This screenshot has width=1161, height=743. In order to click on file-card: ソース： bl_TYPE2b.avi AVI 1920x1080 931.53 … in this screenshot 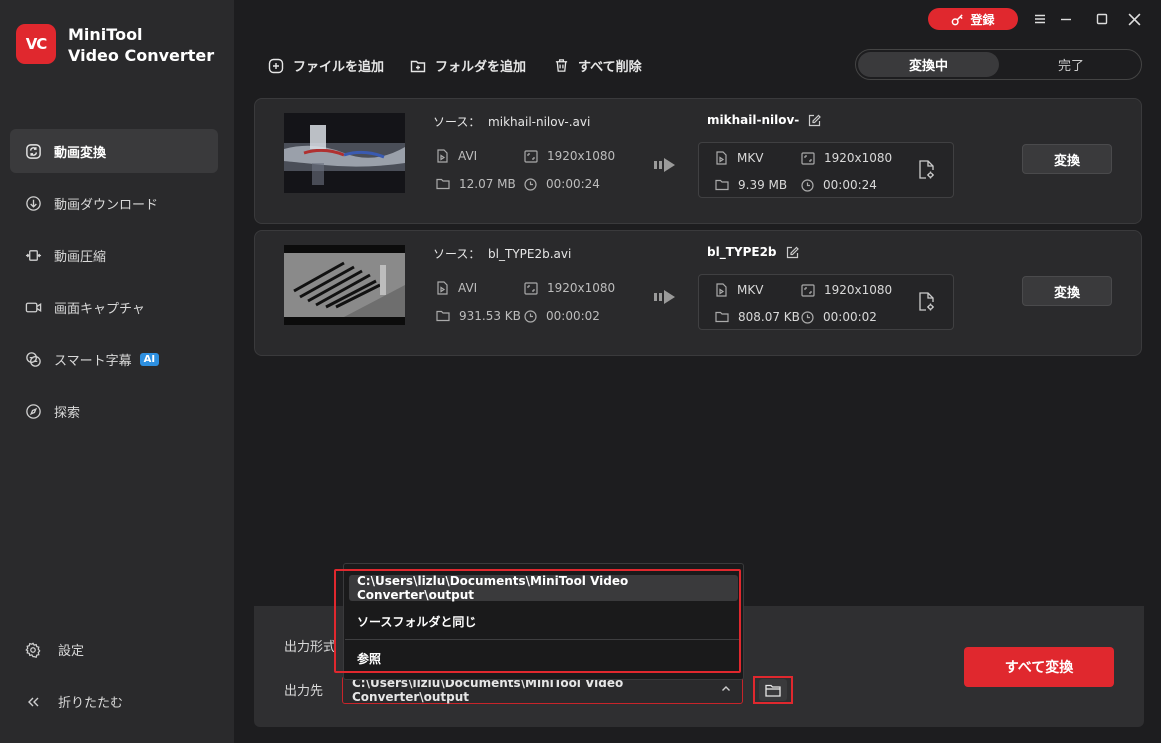, I will do `click(698, 293)`.